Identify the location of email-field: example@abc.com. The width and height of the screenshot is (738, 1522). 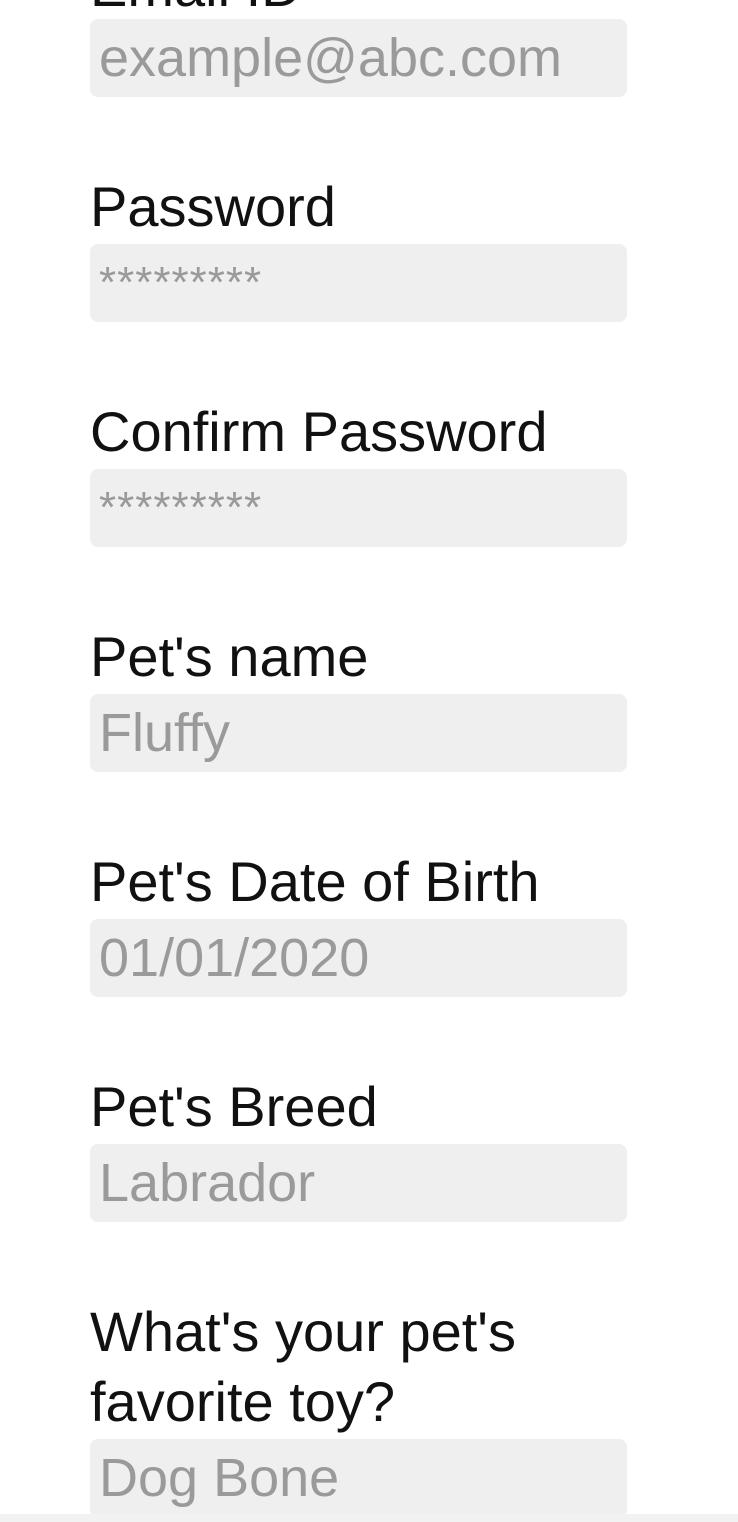
(358, 58).